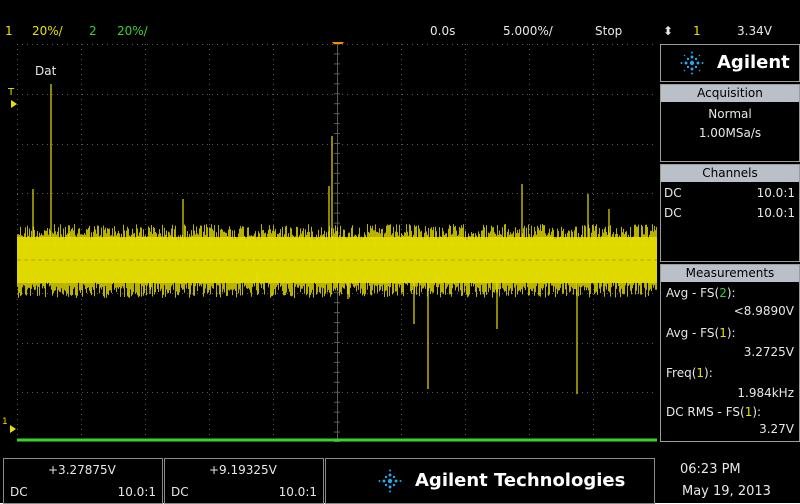 This screenshot has height=504, width=800. I want to click on measurement-value: <8.9890V, so click(763, 311).